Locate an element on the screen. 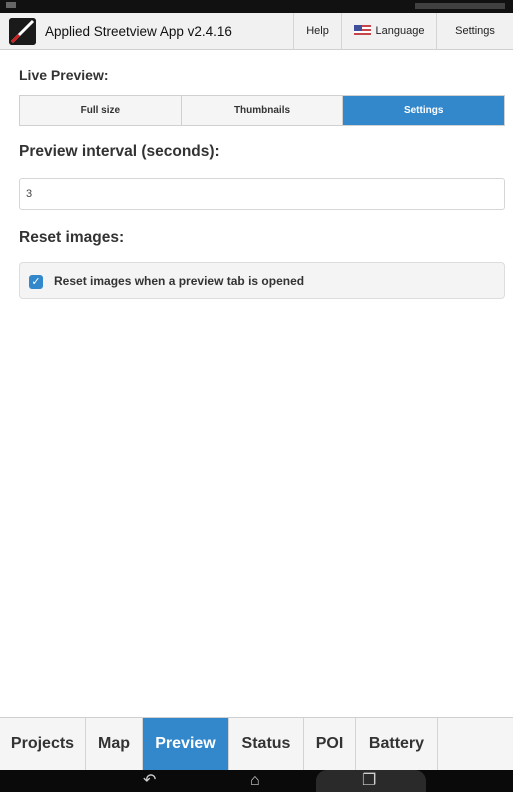 Image resolution: width=513 pixels, height=792 pixels. preview-interval-heading: Preview interval (seconds): is located at coordinates (119, 151).